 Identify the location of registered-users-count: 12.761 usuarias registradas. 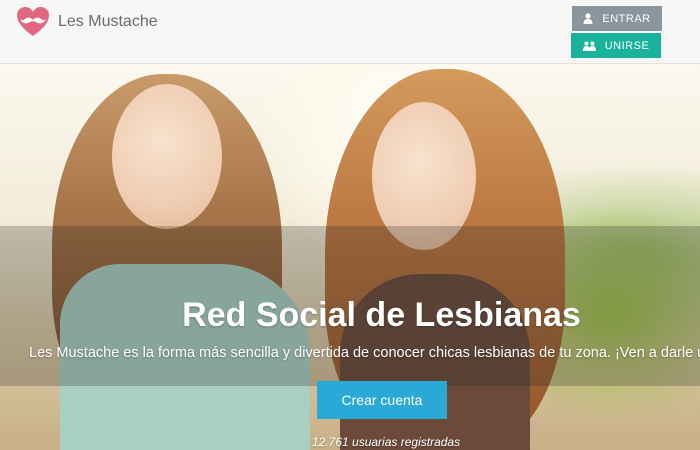
(386, 442).